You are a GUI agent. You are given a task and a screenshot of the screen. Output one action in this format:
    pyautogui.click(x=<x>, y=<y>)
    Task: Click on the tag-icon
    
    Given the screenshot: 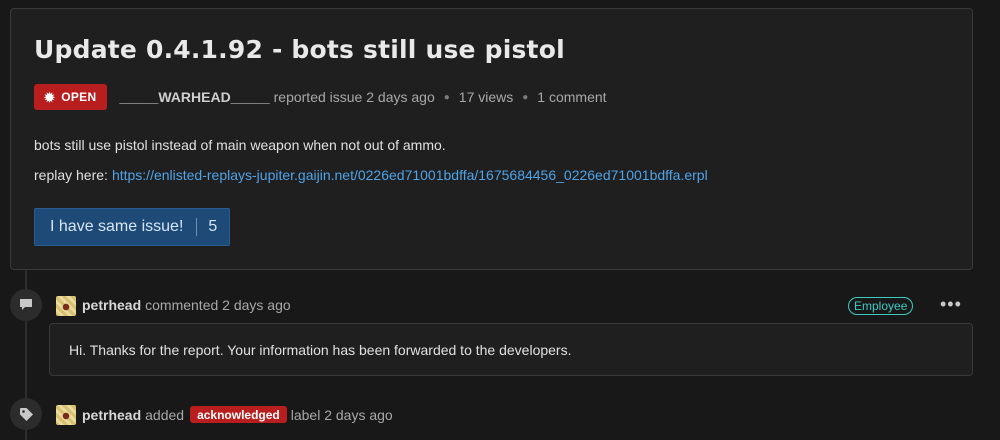 What is the action you would take?
    pyautogui.click(x=26, y=414)
    